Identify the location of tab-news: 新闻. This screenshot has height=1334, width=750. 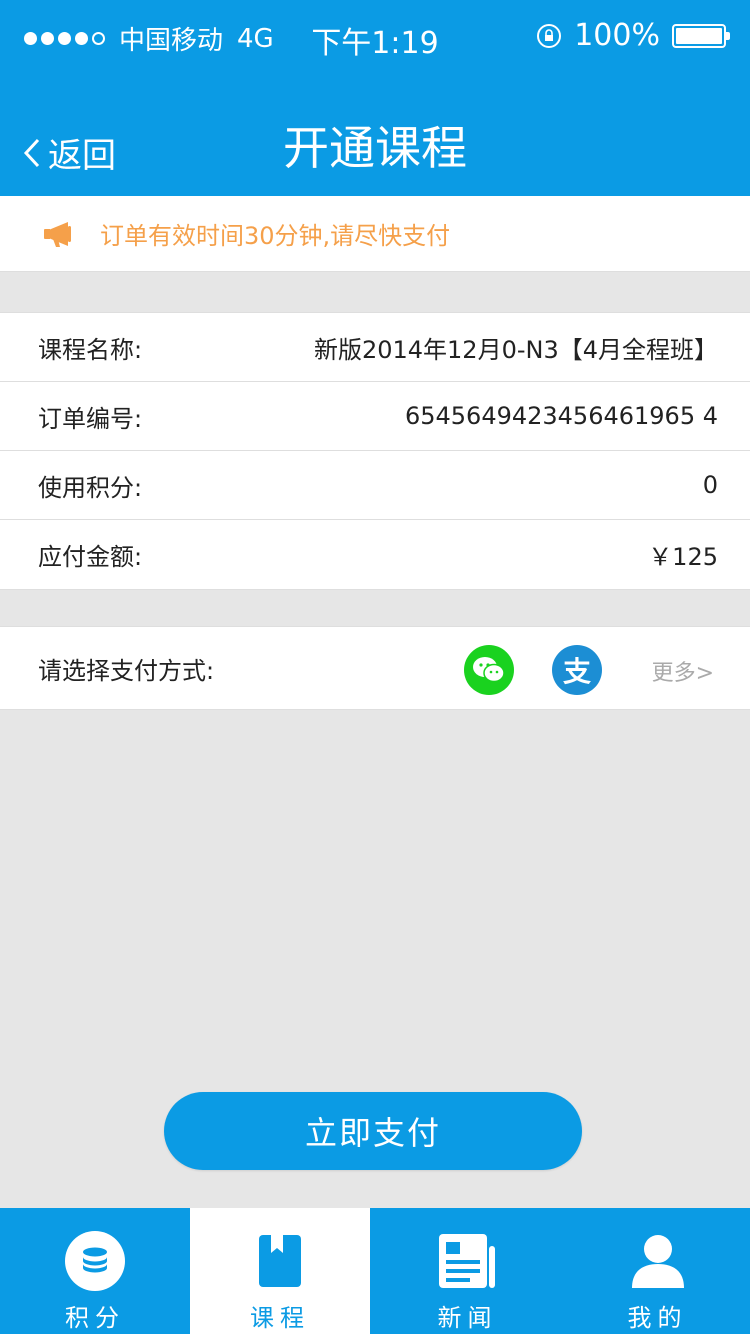
(467, 1271).